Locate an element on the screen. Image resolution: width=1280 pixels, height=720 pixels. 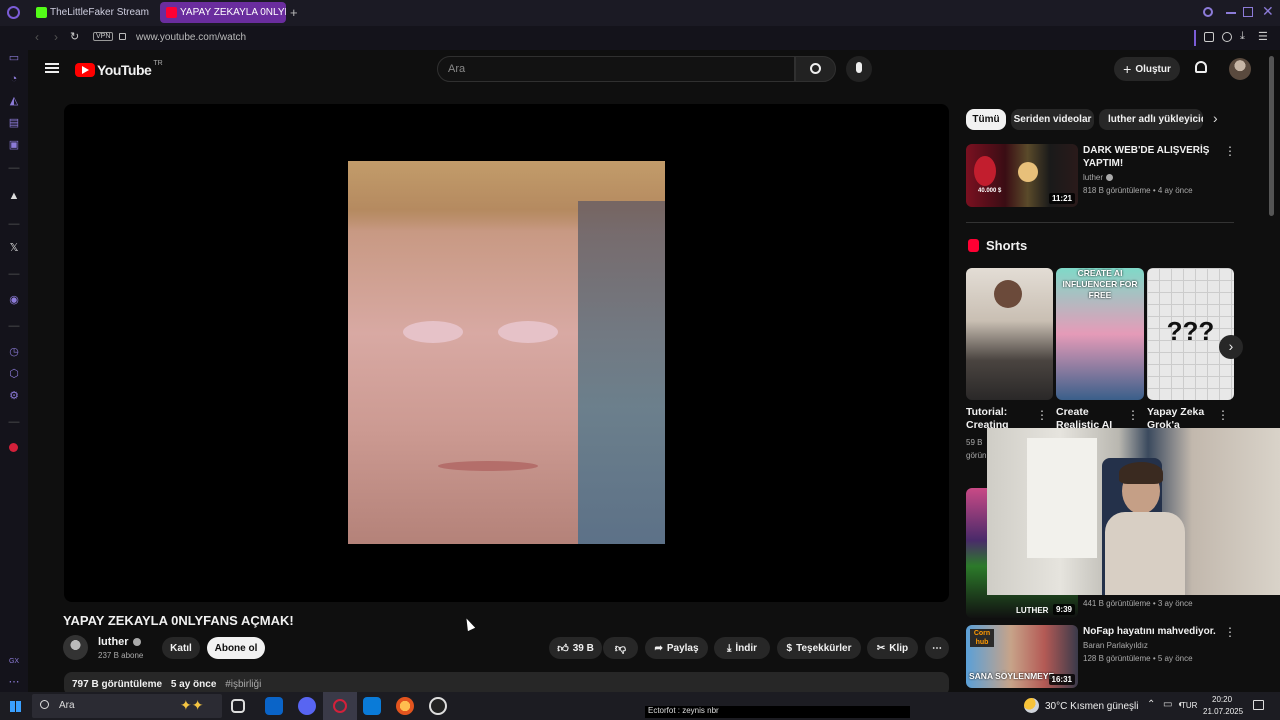
vpn-badge: VPN is located at coordinates (103, 36).